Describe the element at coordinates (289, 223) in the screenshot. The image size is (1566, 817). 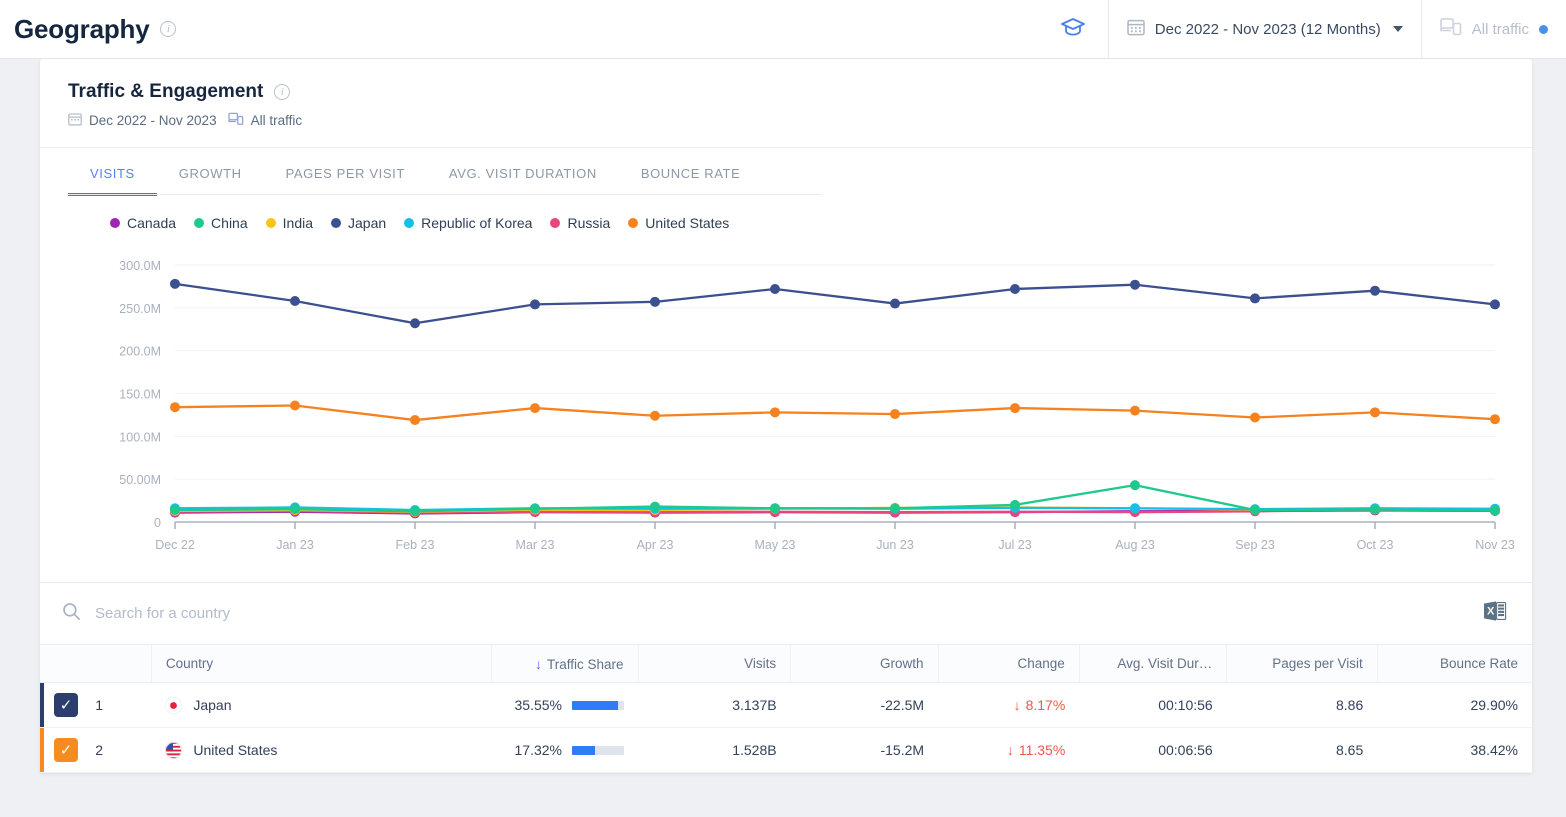
I see `legend-item-india: India` at that location.